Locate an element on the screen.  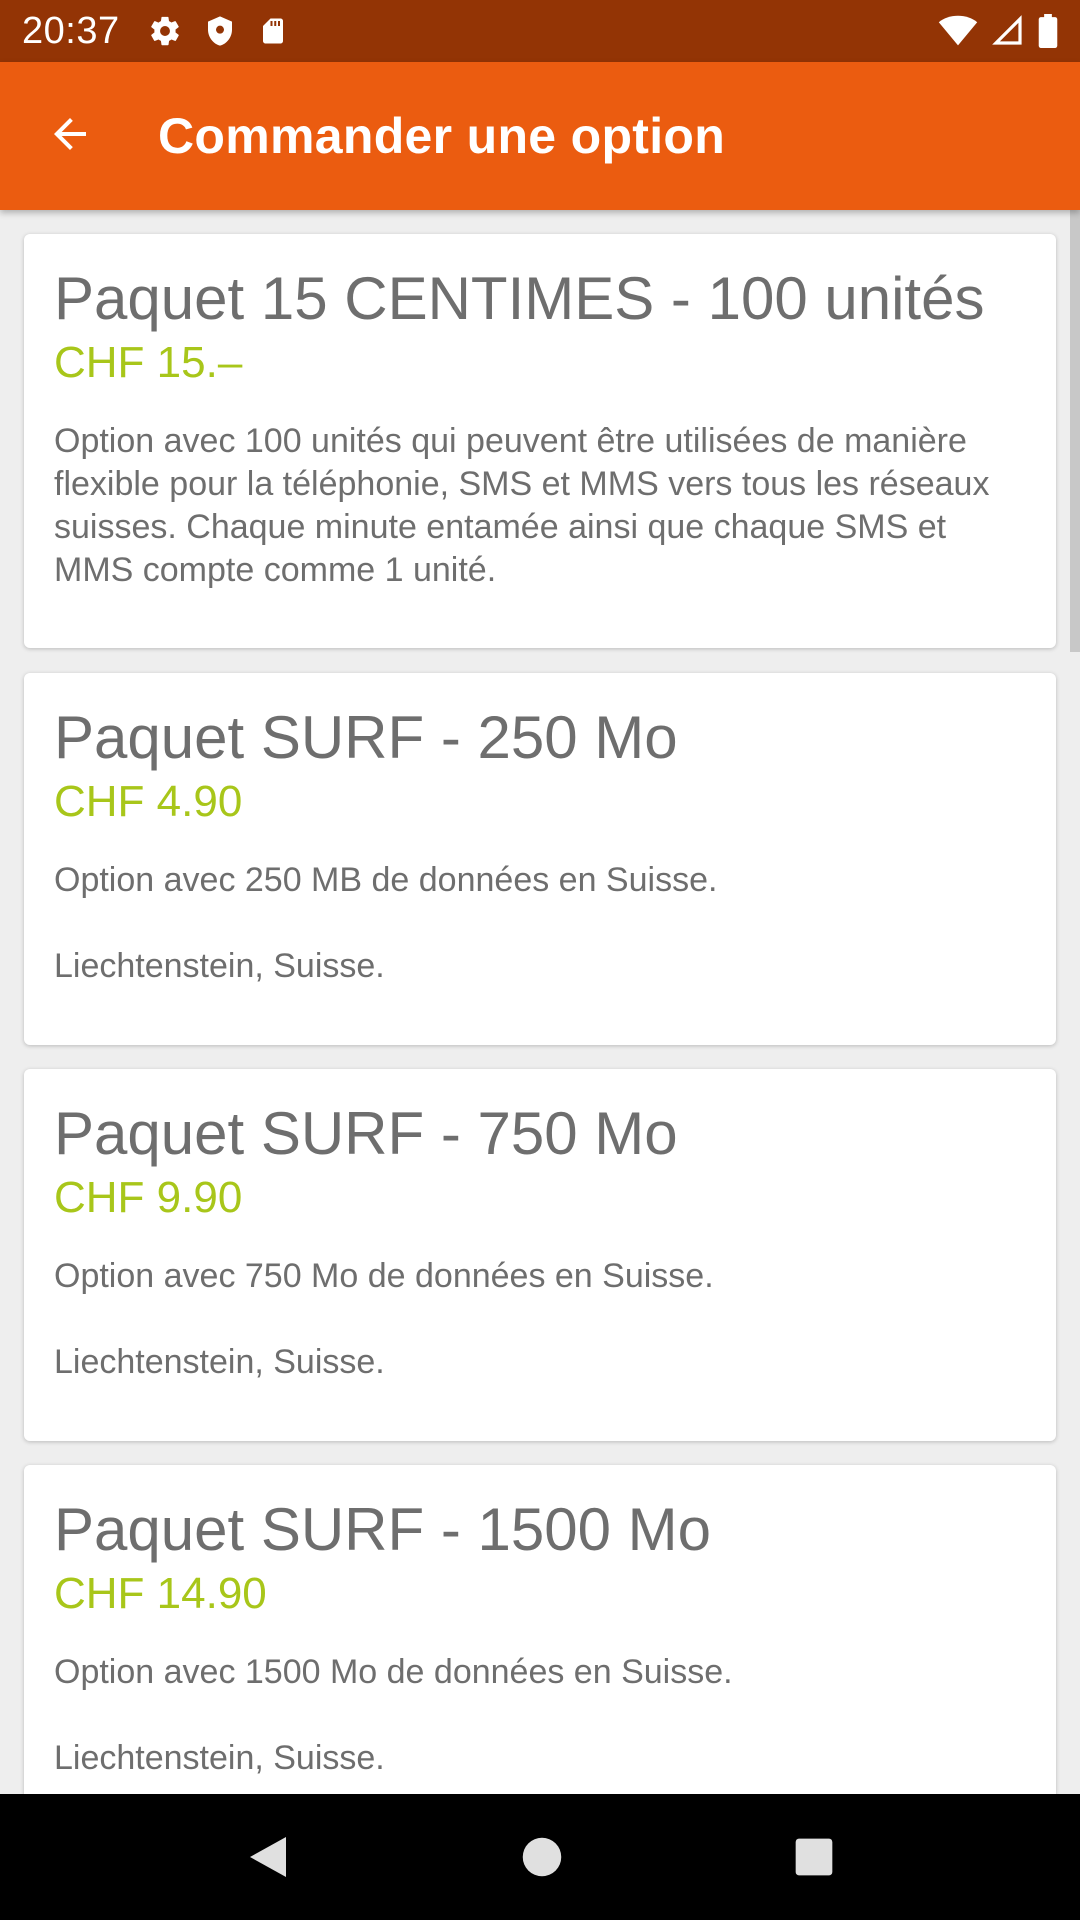
option-price: CHF 4.90 is located at coordinates (148, 801).